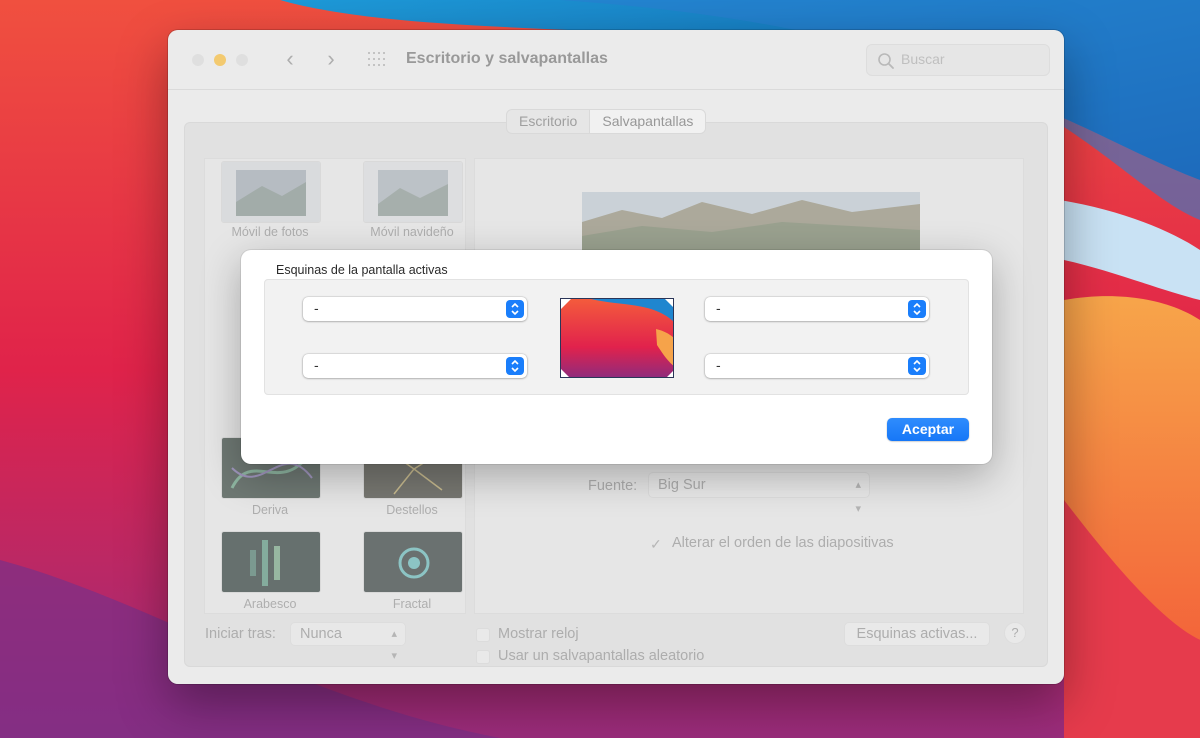 The image size is (1200, 738). What do you see at coordinates (617, 338) in the screenshot?
I see `screen-preview-thumbnail` at bounding box center [617, 338].